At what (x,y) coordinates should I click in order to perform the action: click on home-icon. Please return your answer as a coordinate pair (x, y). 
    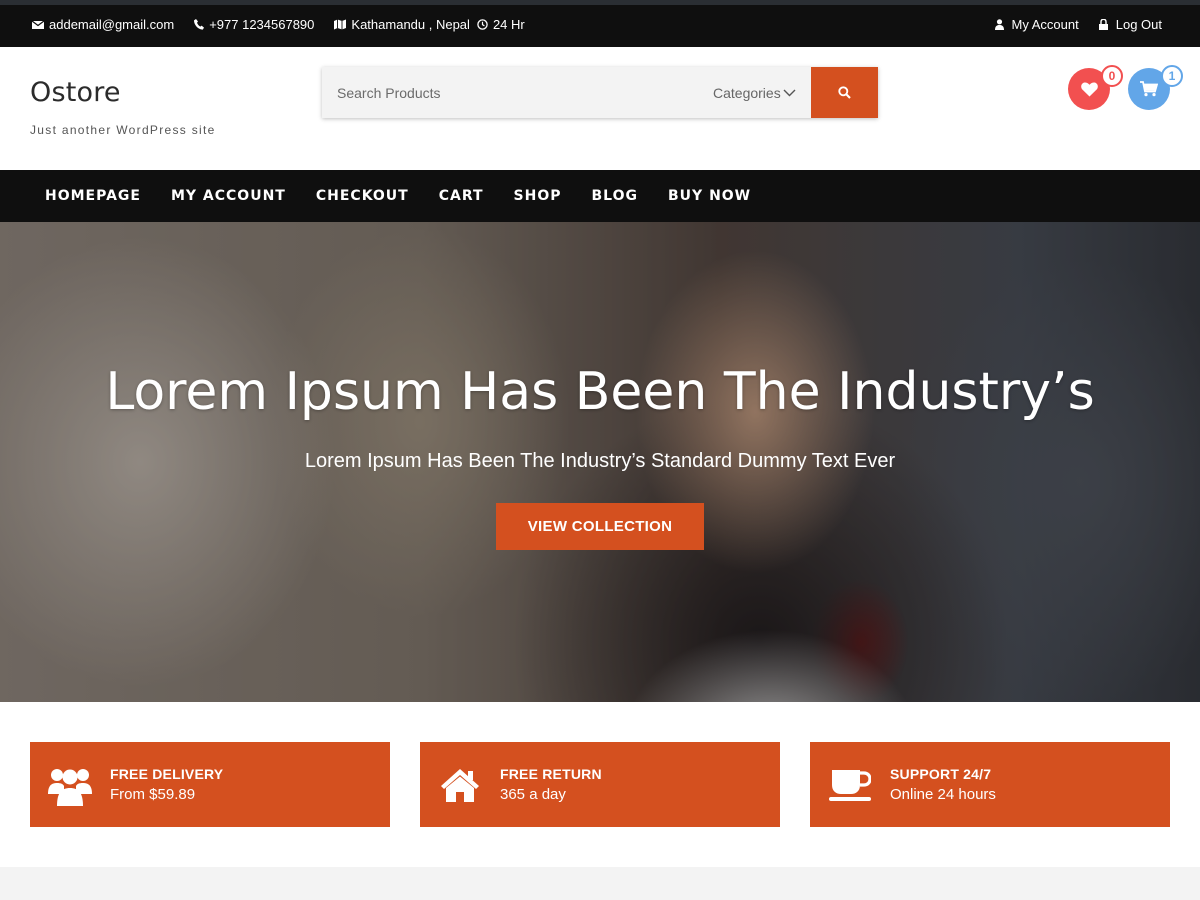
    Looking at the image, I should click on (460, 785).